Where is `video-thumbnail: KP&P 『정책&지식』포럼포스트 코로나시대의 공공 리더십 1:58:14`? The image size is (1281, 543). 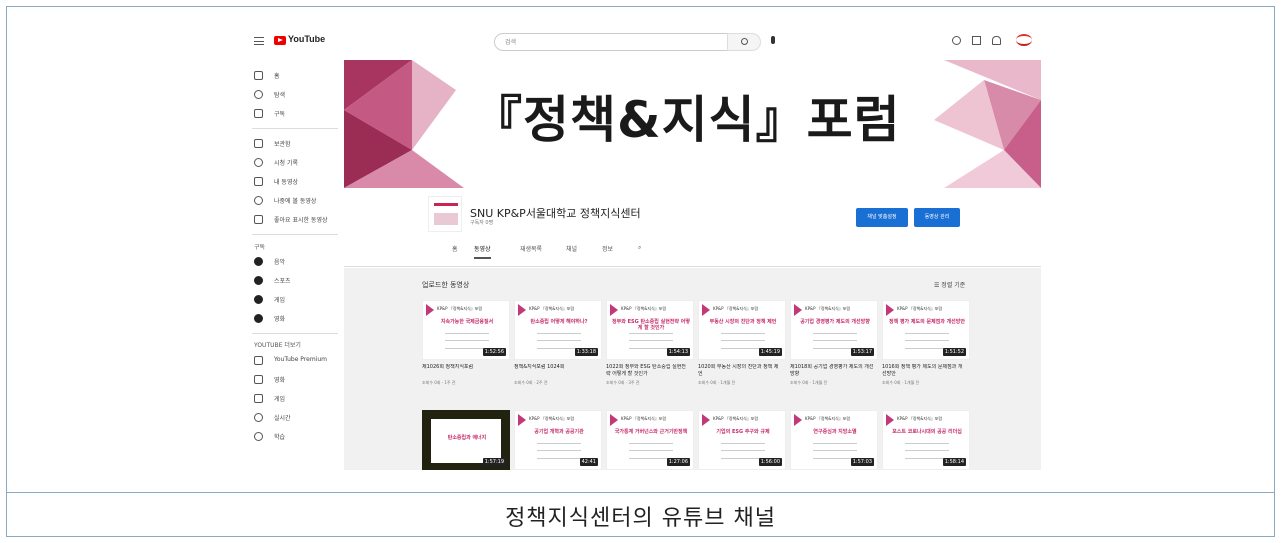 video-thumbnail: KP&P 『정책&지식』포럼포스트 코로나시대의 공공 리더십 1:58:14 is located at coordinates (926, 440).